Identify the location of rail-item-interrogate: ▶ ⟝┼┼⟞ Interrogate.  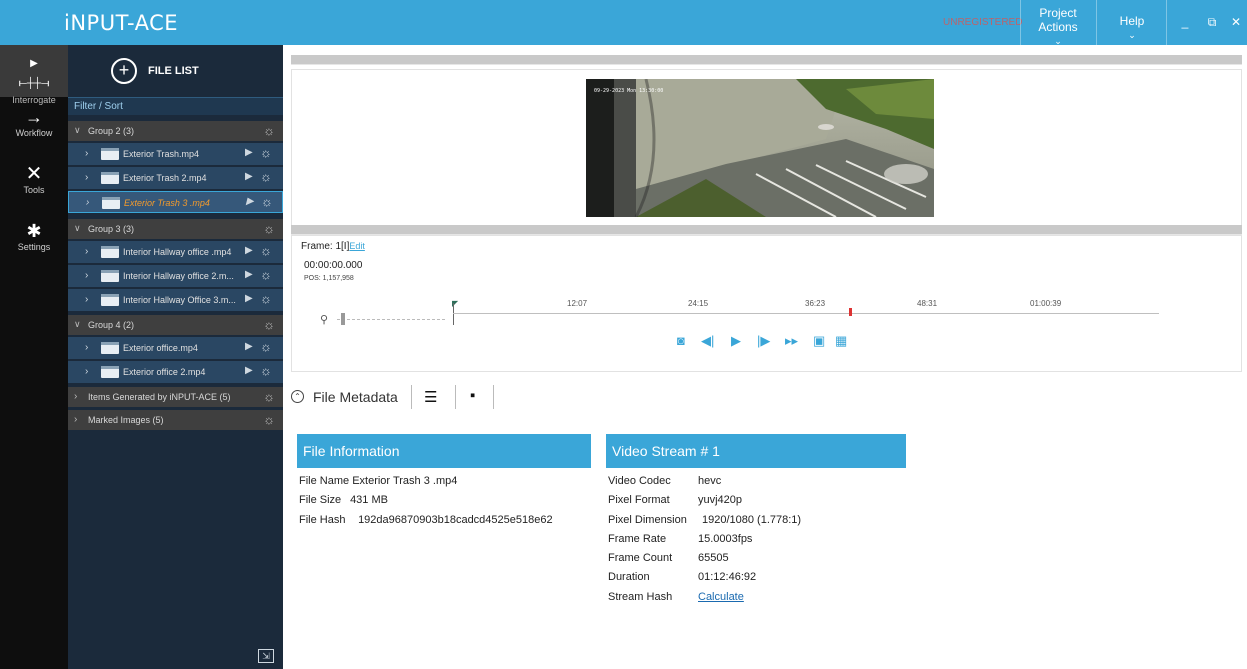
(34, 75).